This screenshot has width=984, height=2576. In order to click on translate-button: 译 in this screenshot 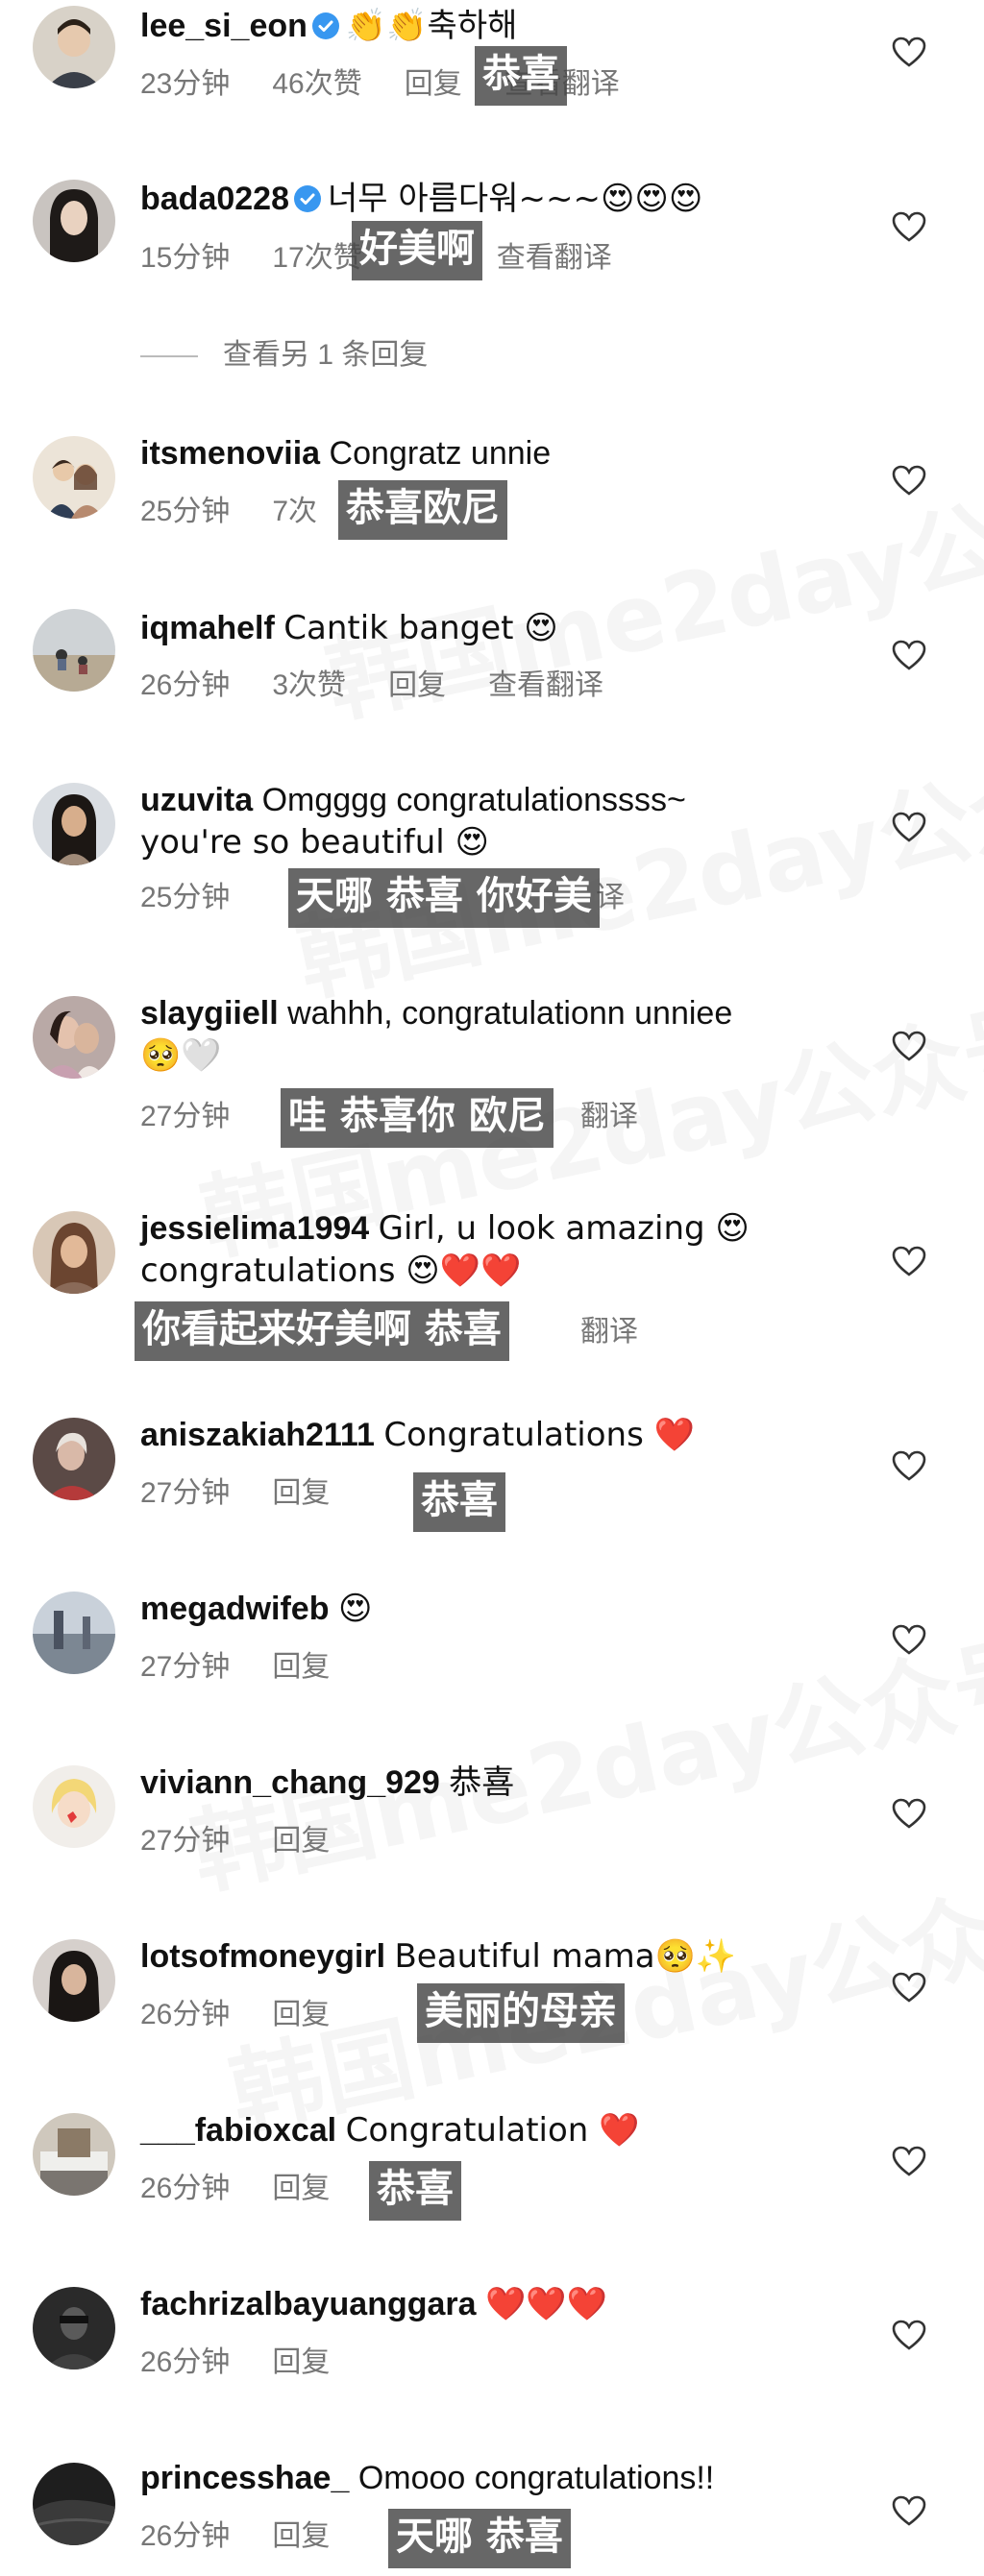, I will do `click(610, 898)`.